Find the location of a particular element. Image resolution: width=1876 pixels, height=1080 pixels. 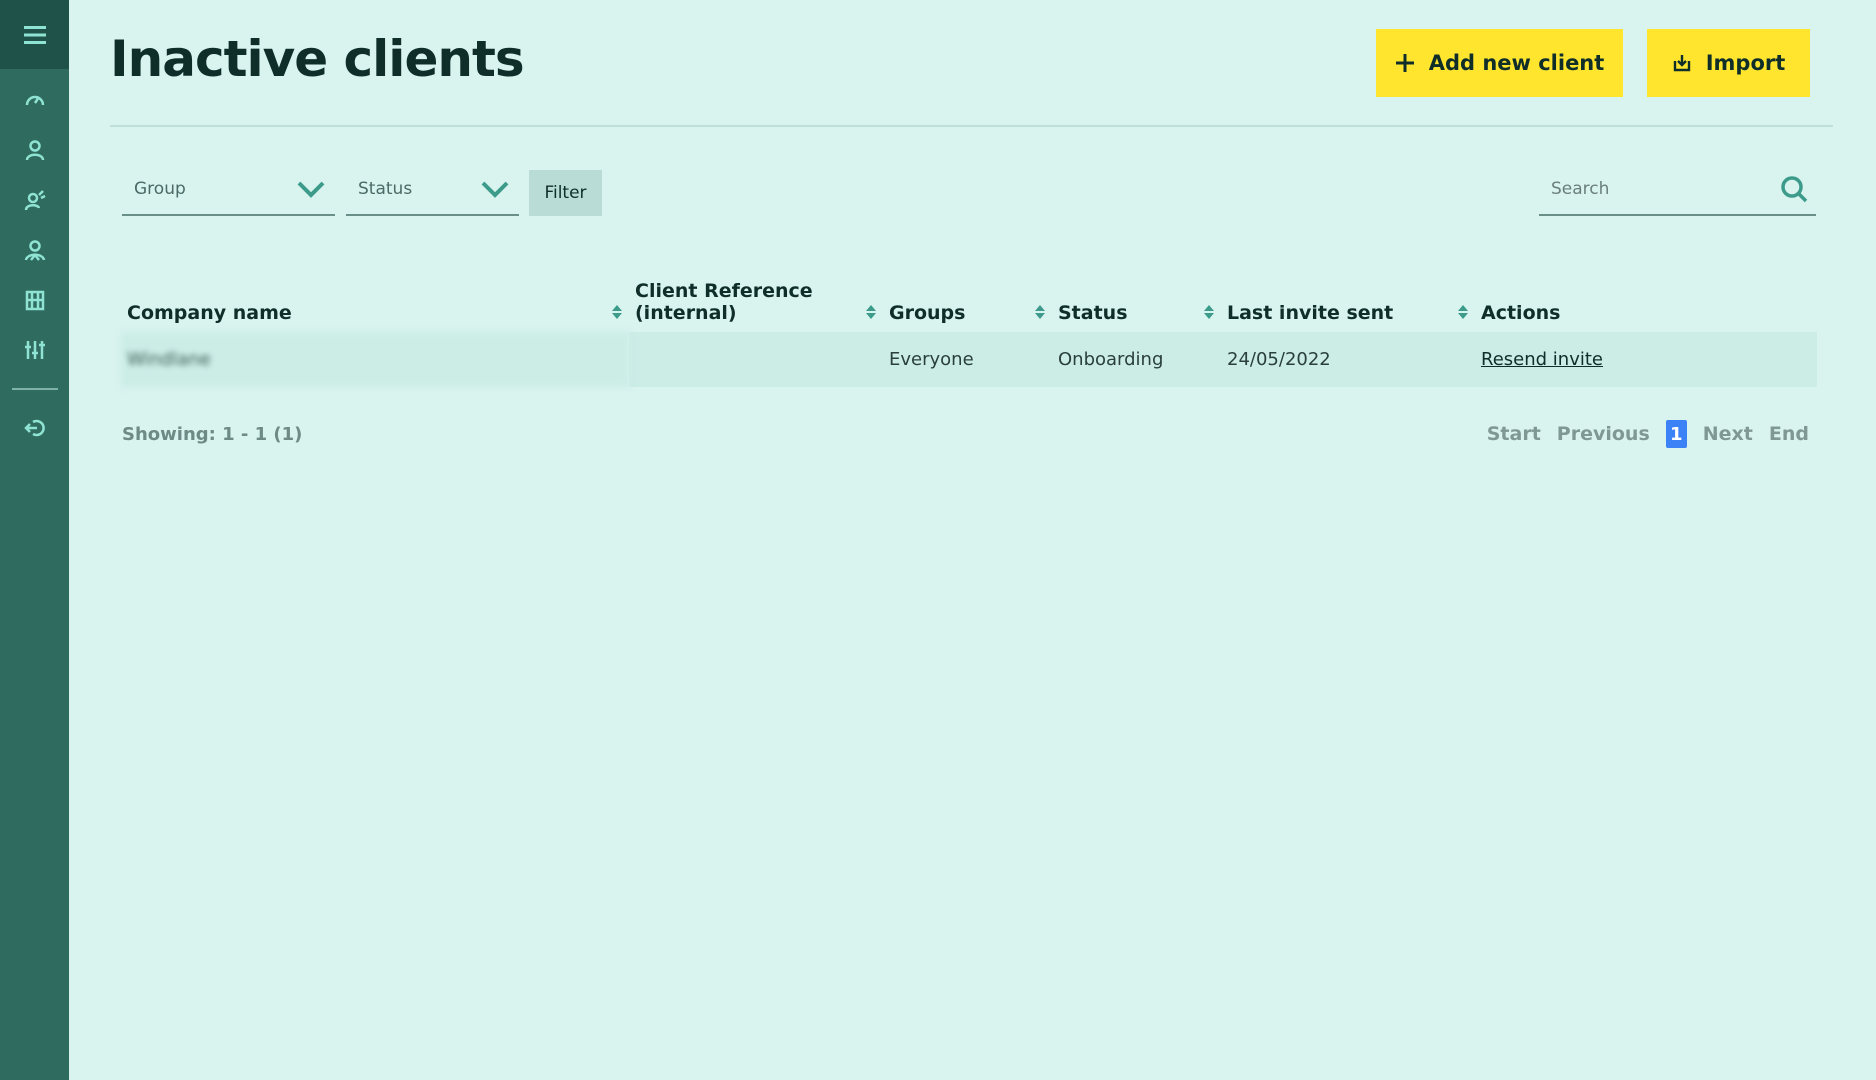

cell-client-reference is located at coordinates (756, 359).